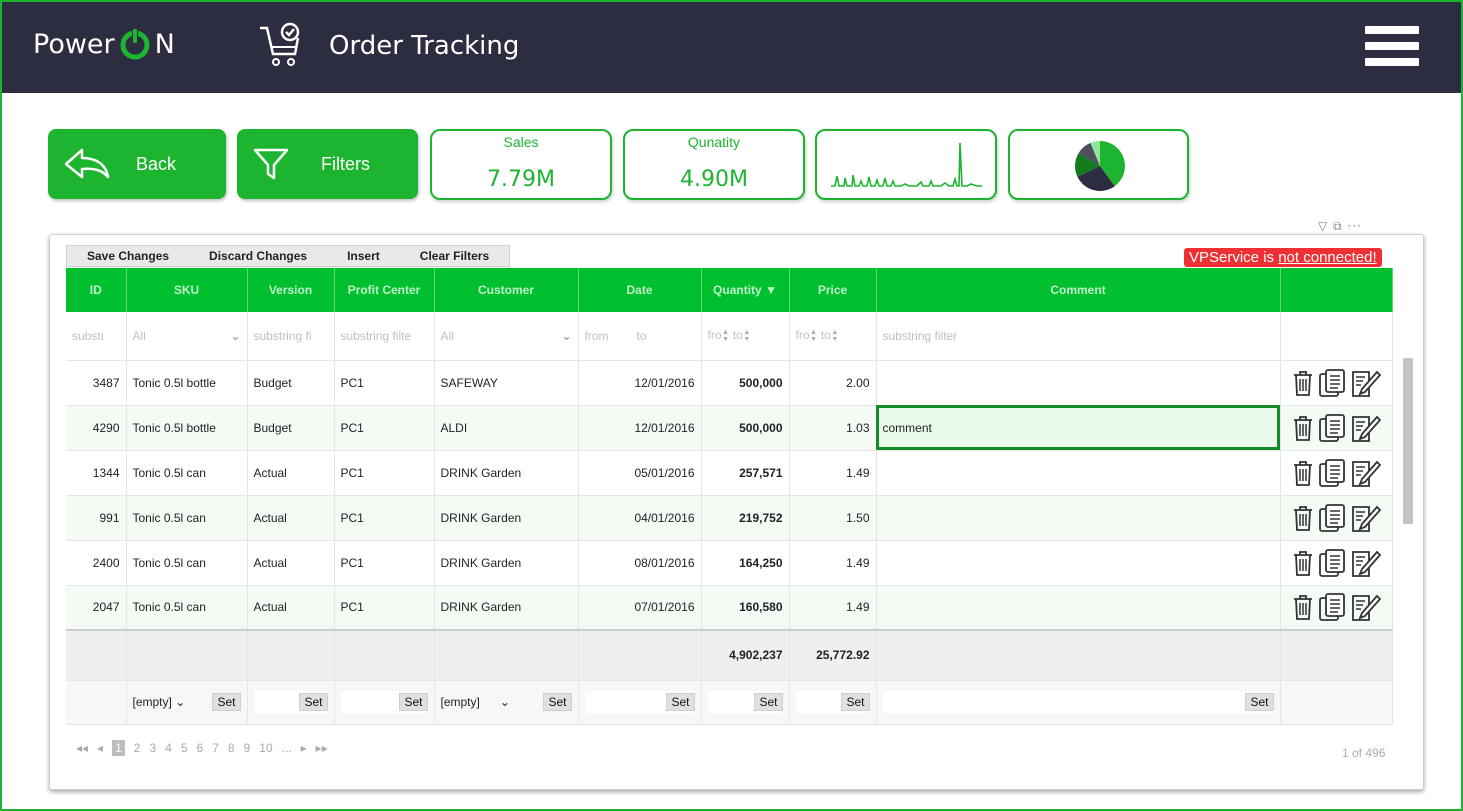  What do you see at coordinates (1078, 428) in the screenshot?
I see `comment-edit-input: comment` at bounding box center [1078, 428].